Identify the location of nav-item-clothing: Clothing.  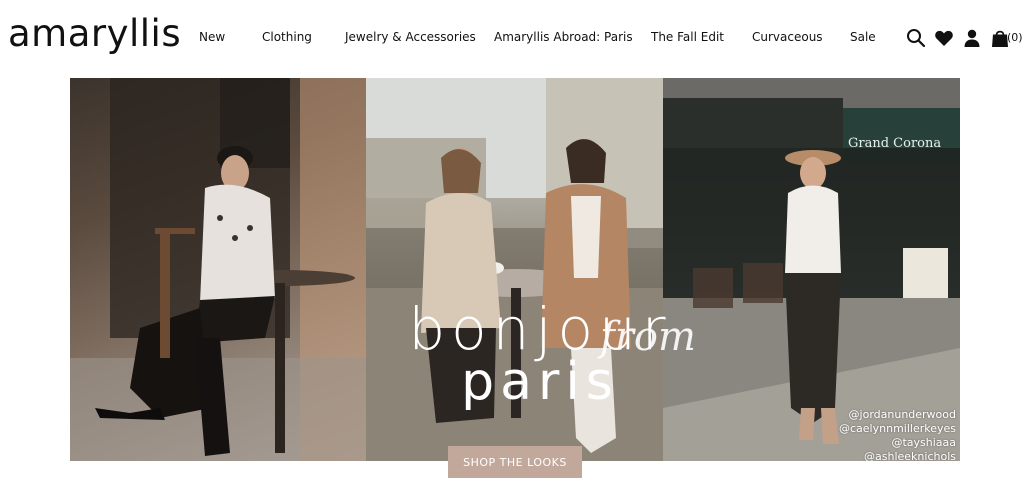
(287, 37).